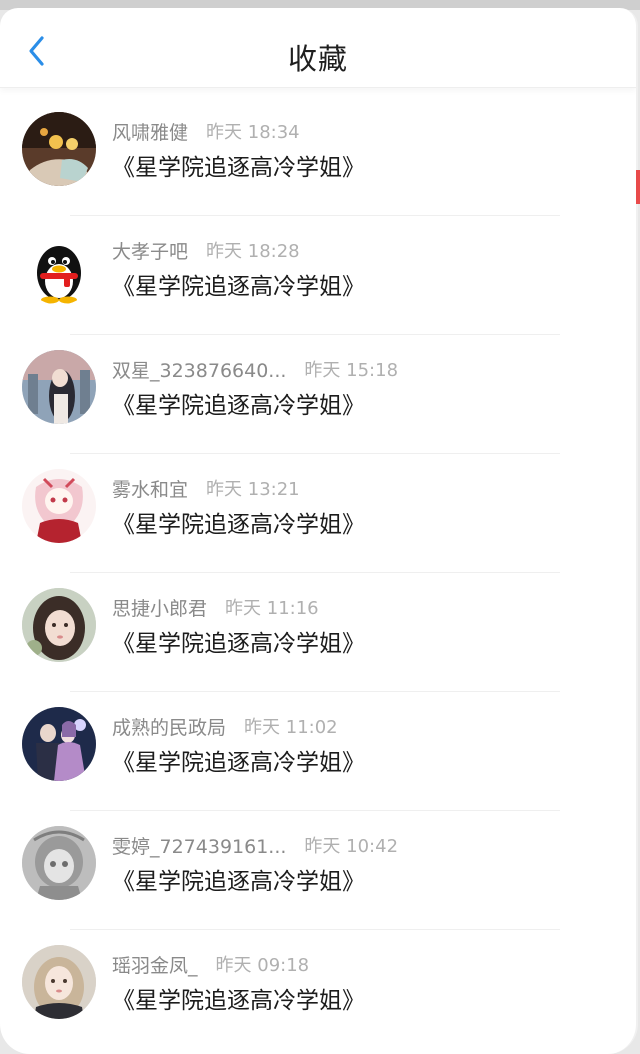 The height and width of the screenshot is (1054, 640). What do you see at coordinates (253, 251) in the screenshot?
I see `timestamp: 昨天 18:28` at bounding box center [253, 251].